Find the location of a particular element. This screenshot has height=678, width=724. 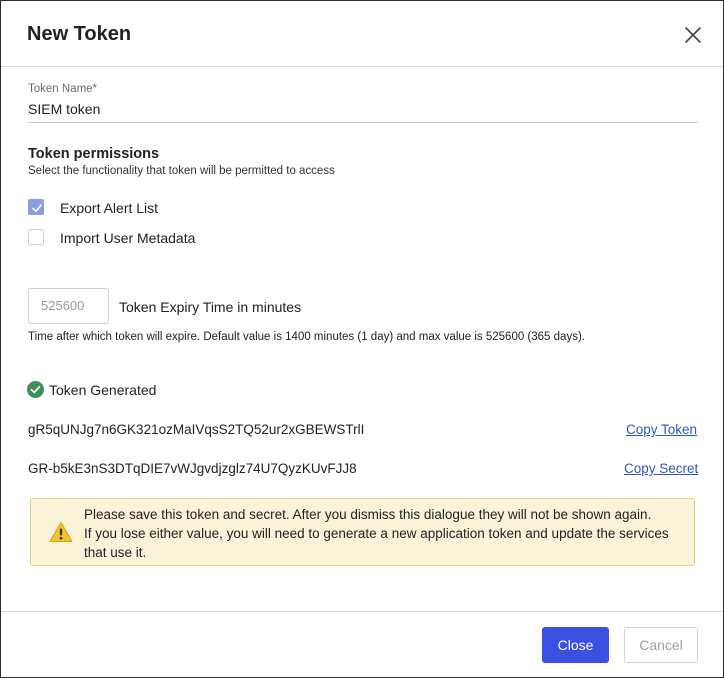

check-circle-icon is located at coordinates (35, 389).